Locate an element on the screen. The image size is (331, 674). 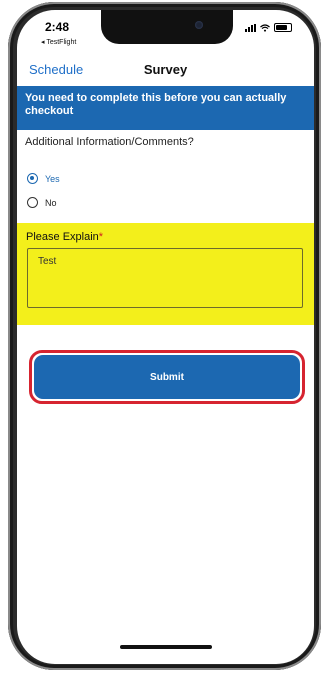
option-no-label: No is located at coordinates (51, 202).